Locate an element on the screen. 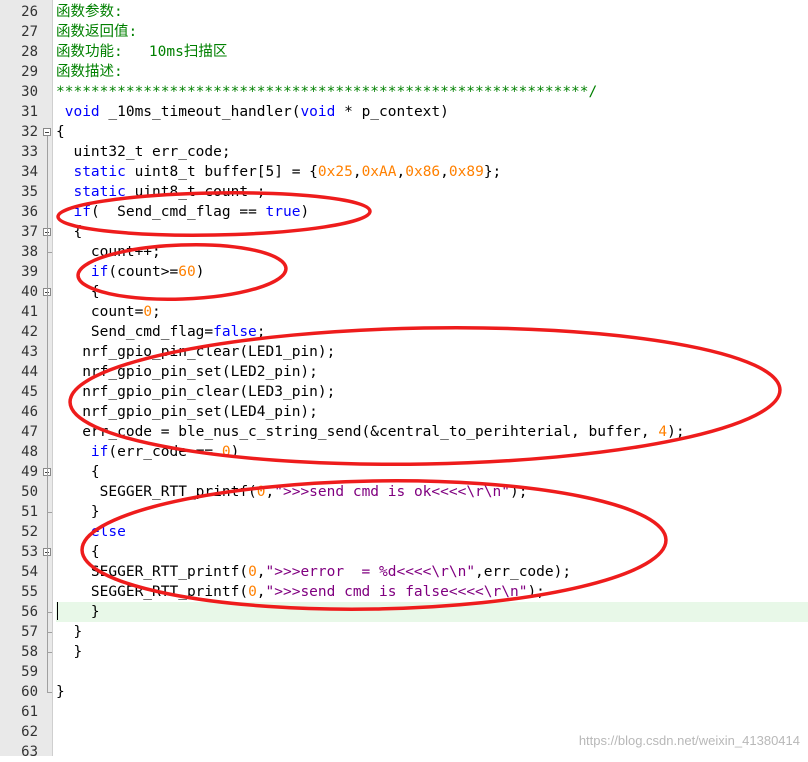  line-number: 33 is located at coordinates (29, 152).